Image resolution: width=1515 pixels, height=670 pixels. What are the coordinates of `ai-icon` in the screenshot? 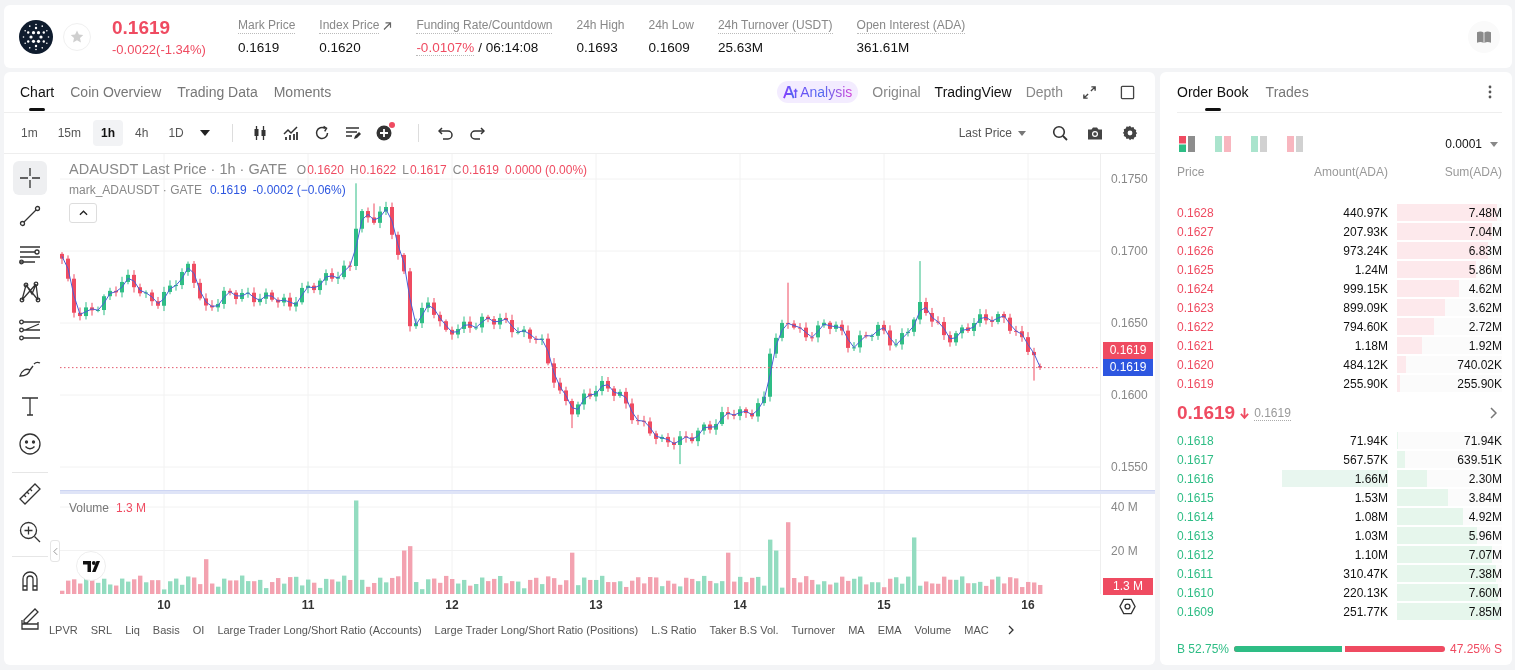 It's located at (791, 92).